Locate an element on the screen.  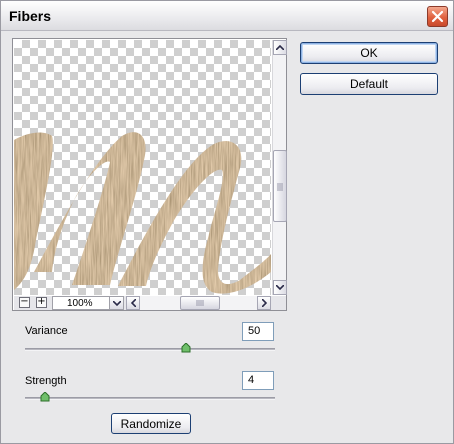
close-button is located at coordinates (437, 16).